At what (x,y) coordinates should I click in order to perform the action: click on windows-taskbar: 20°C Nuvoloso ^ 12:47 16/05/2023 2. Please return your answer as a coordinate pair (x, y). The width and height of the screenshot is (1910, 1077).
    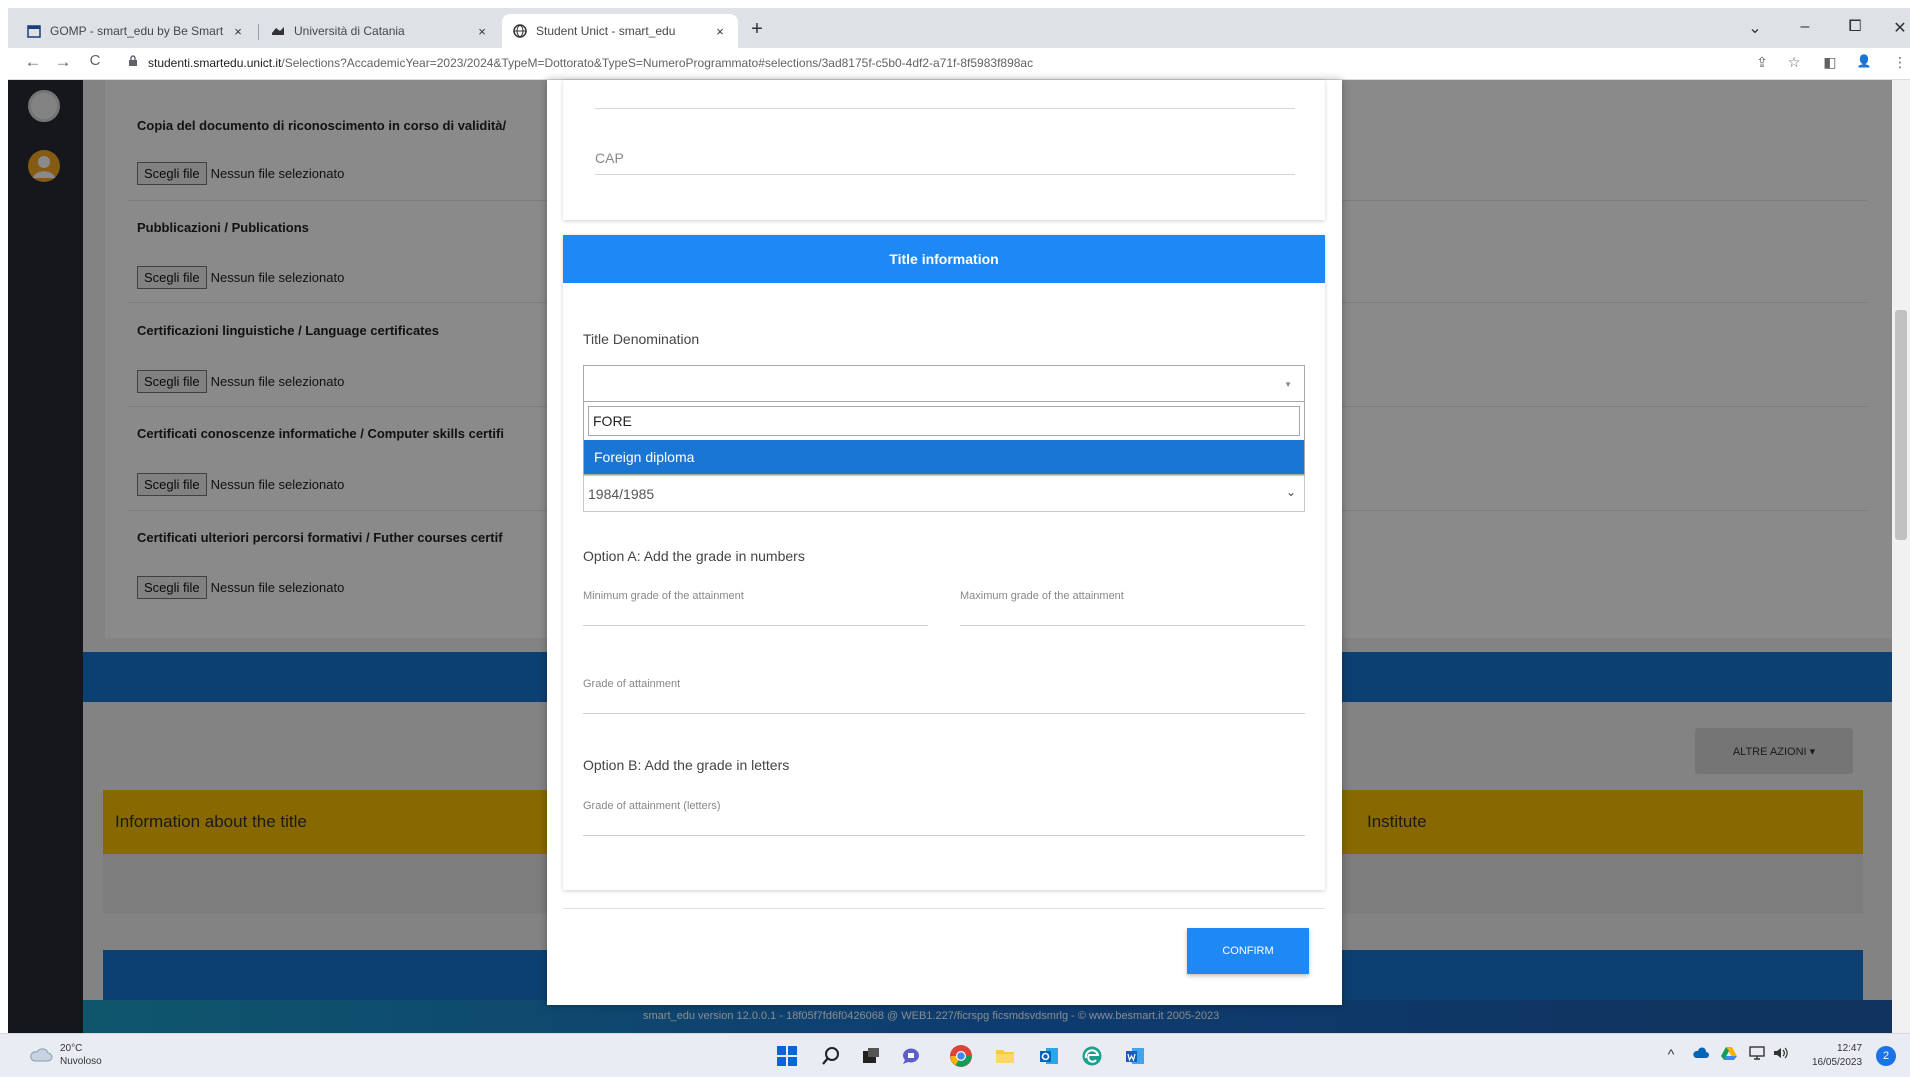
    Looking at the image, I should click on (955, 1055).